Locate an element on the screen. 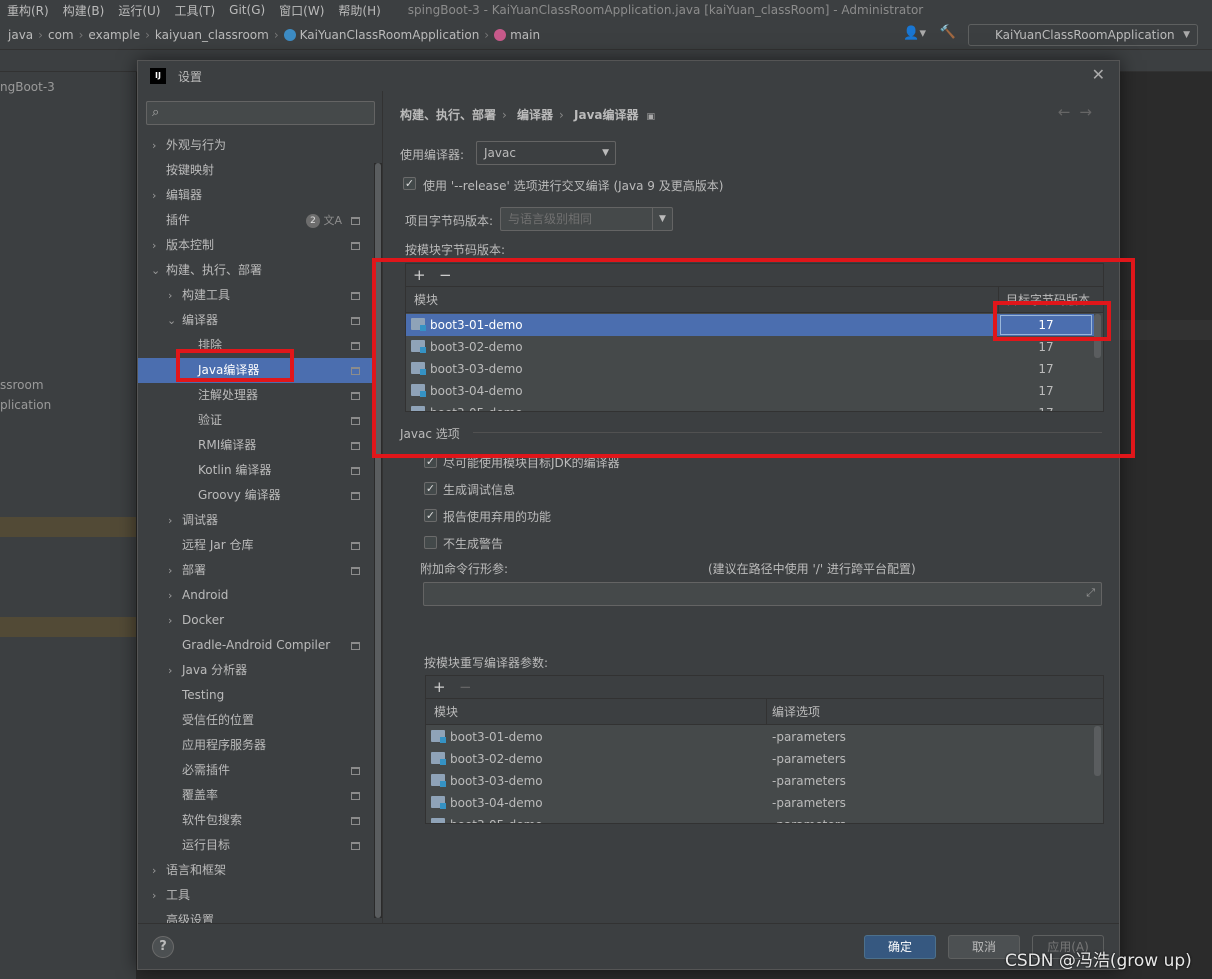 This screenshot has height=979, width=1212. settings-search-input: ⌕ is located at coordinates (260, 113).